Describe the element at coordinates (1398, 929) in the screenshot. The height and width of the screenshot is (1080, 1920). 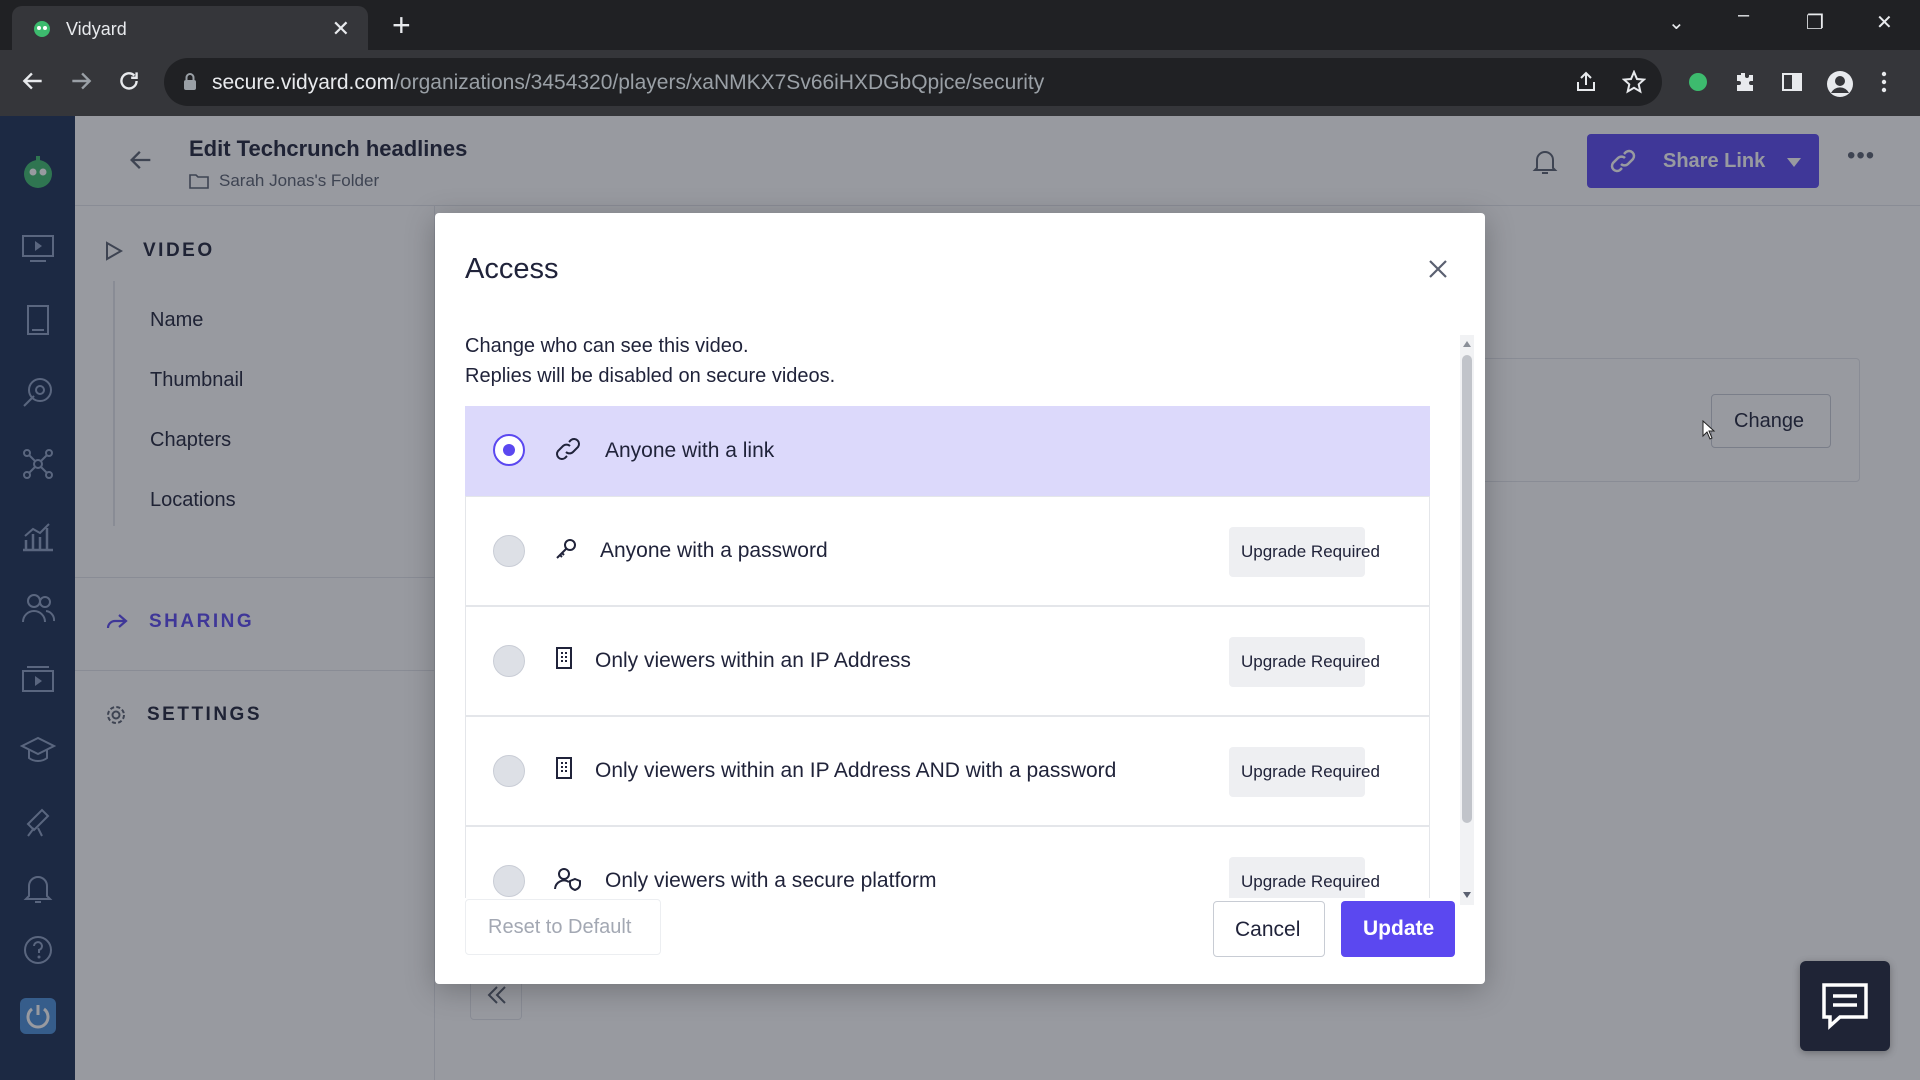
I see `update-button: Update` at that location.